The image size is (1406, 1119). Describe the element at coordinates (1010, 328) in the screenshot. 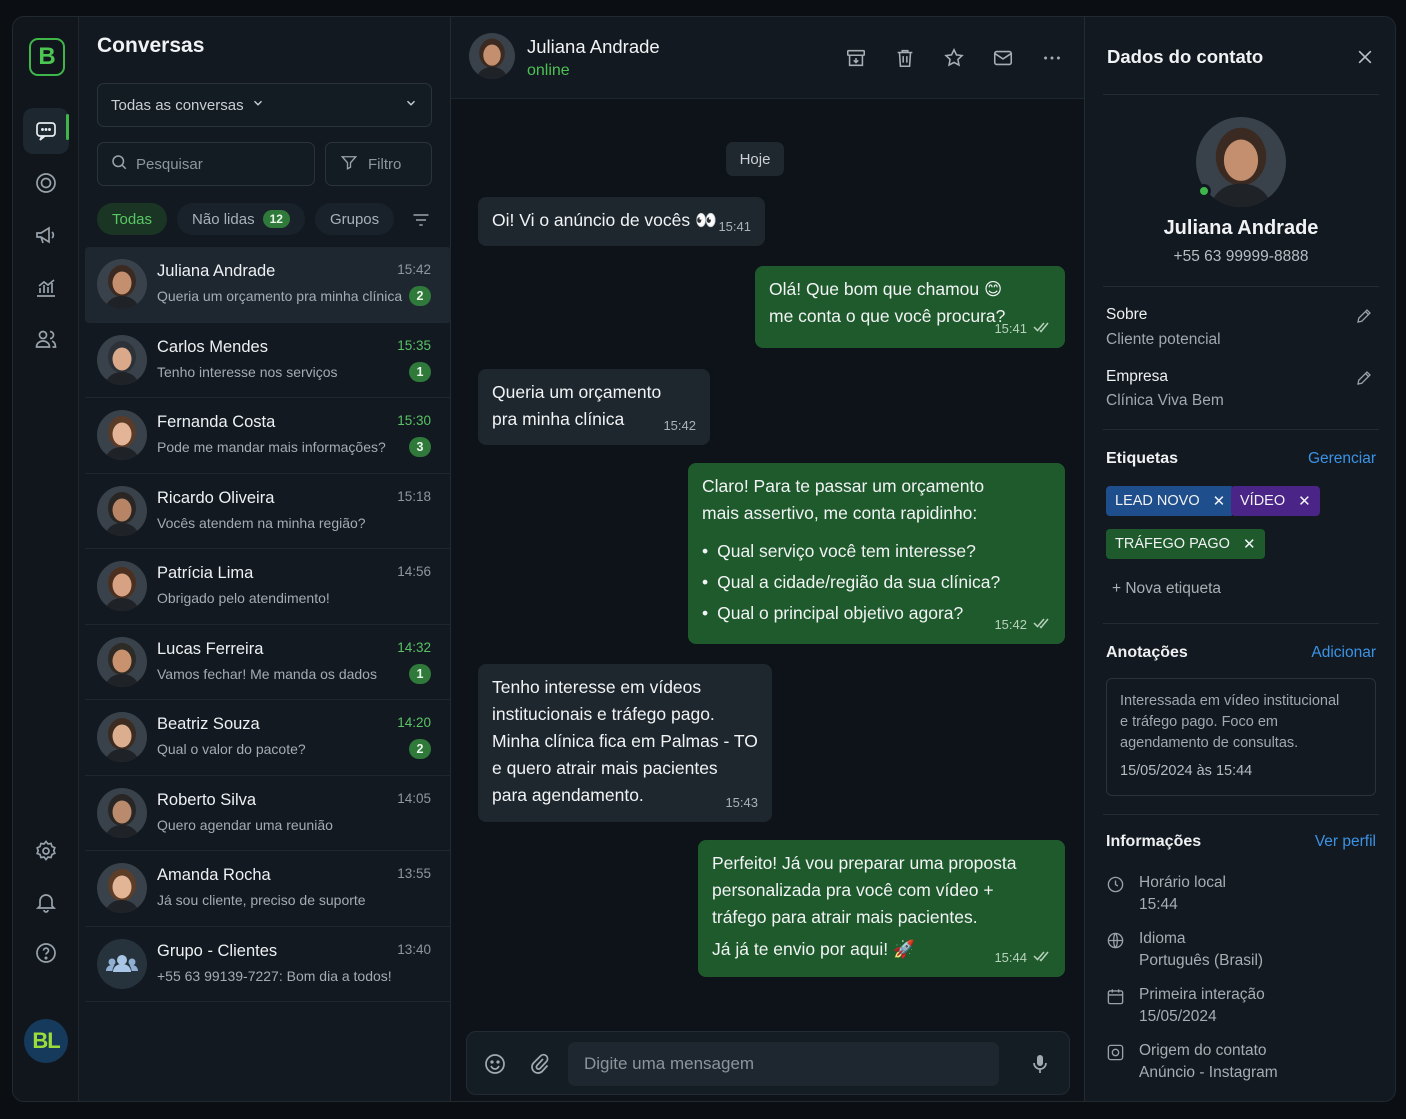

I see `time-label: 15:41` at that location.